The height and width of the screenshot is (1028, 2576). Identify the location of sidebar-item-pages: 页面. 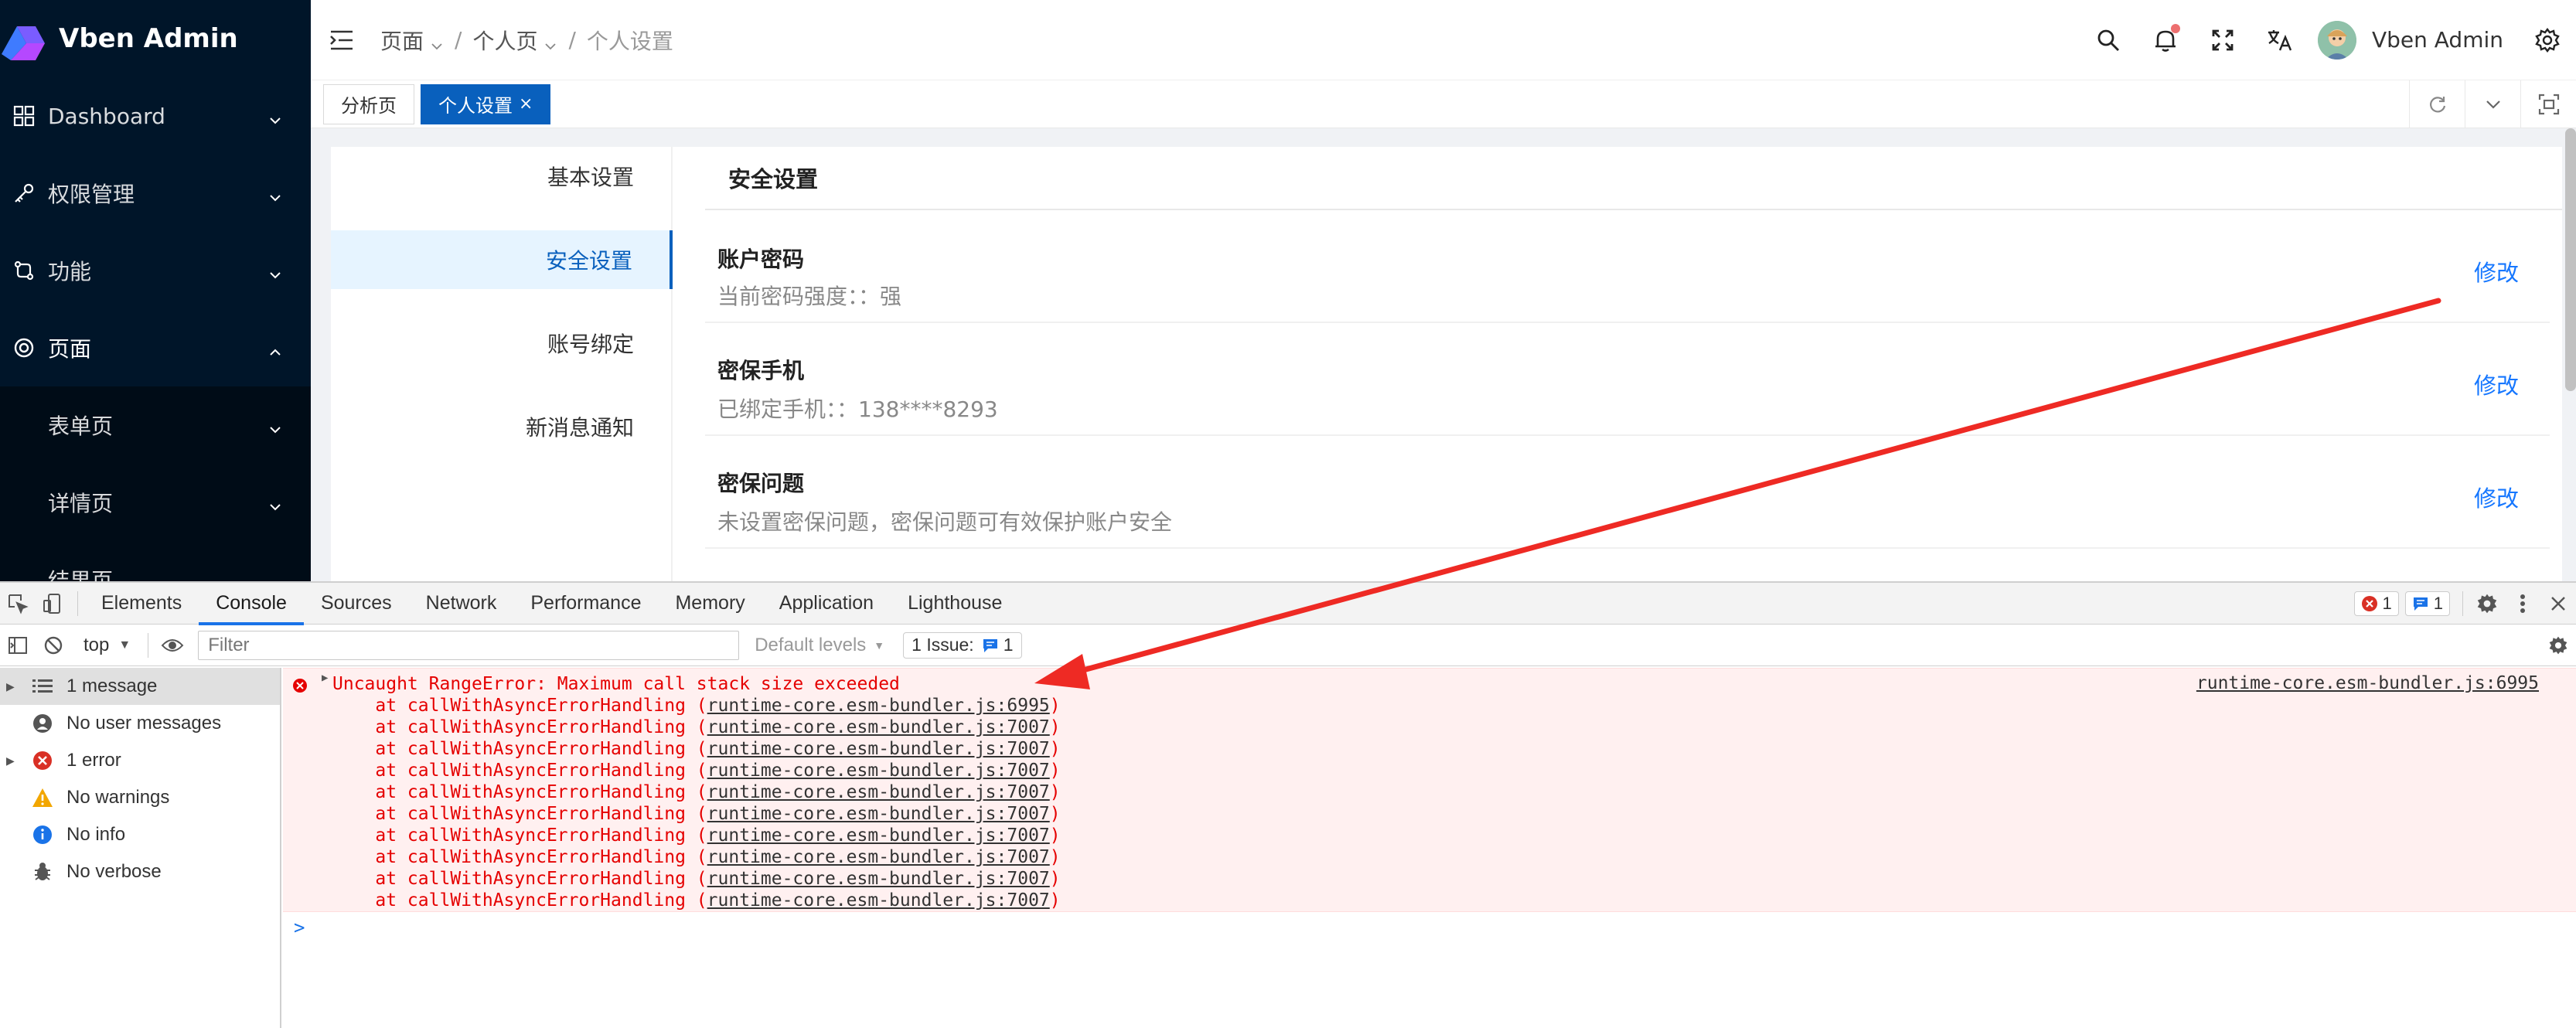
(155, 347).